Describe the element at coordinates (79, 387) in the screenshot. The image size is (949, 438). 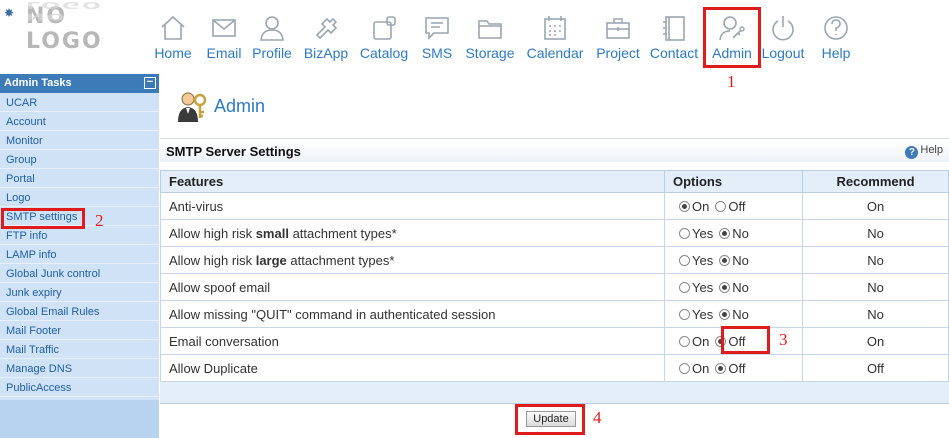
I see `sidebar-item-publicaccess: PublicAccess` at that location.